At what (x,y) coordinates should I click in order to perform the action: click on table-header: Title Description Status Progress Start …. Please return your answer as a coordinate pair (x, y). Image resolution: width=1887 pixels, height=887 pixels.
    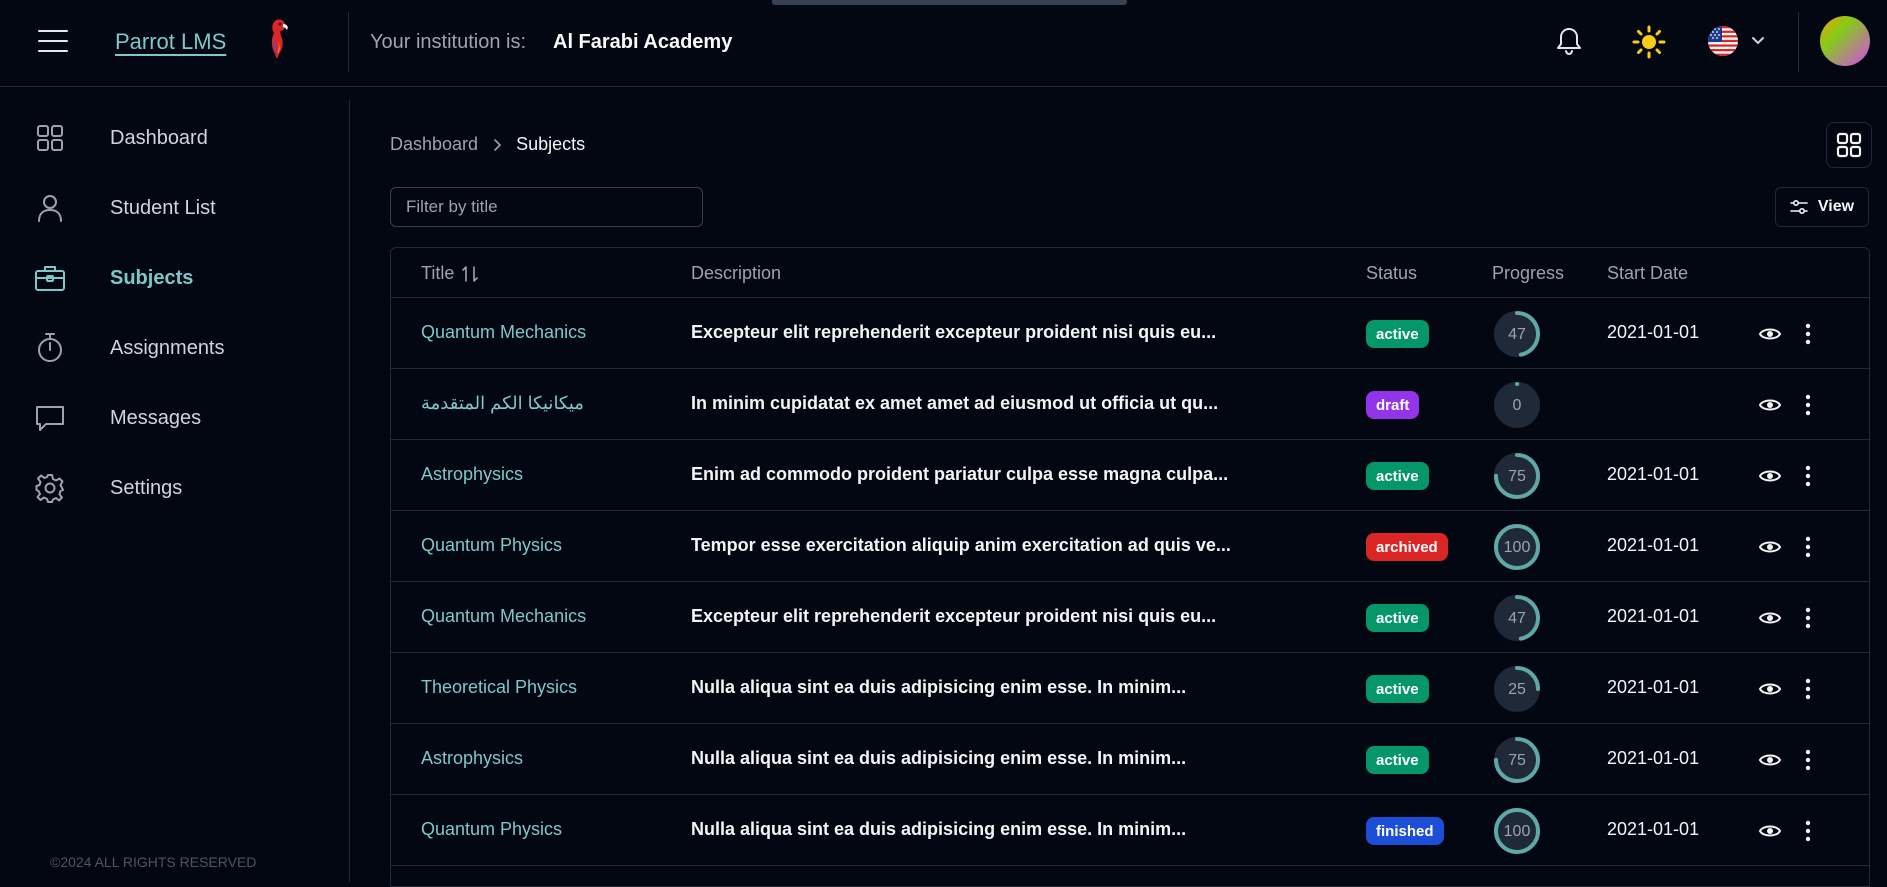
    Looking at the image, I should click on (1130, 273).